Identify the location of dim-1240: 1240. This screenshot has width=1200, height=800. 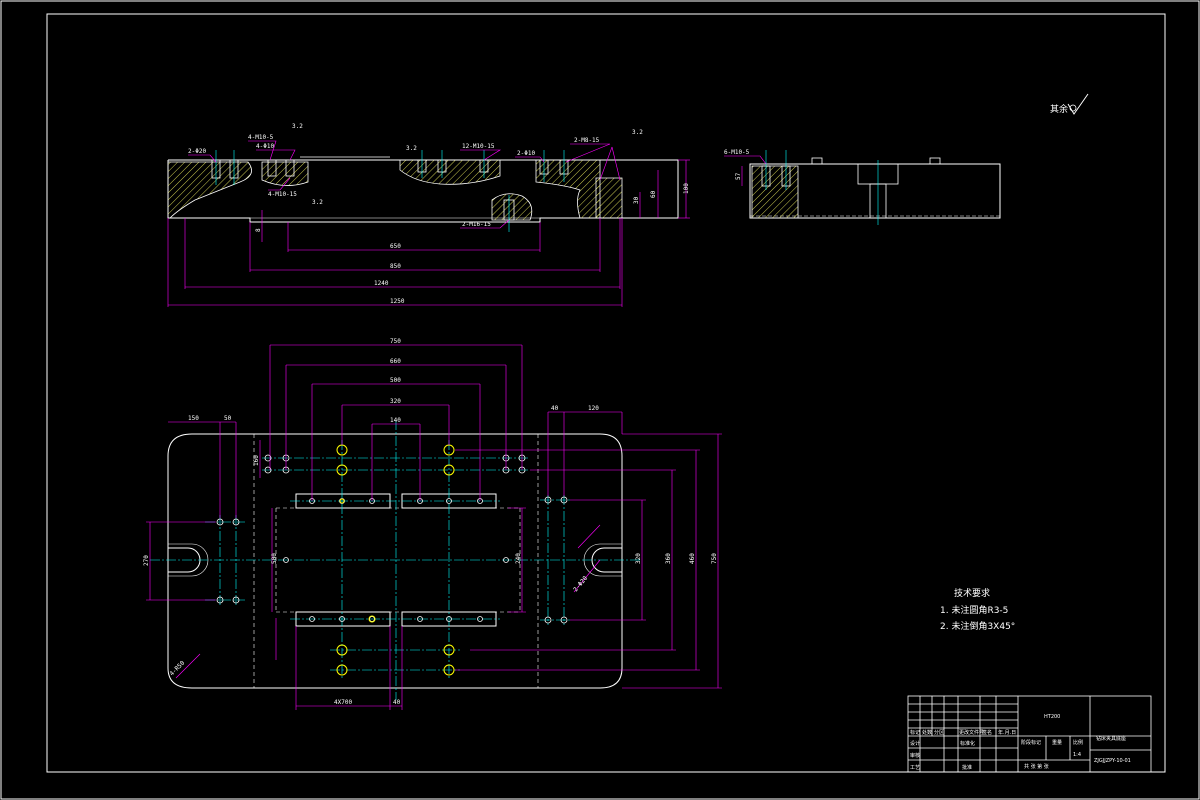
(381, 283).